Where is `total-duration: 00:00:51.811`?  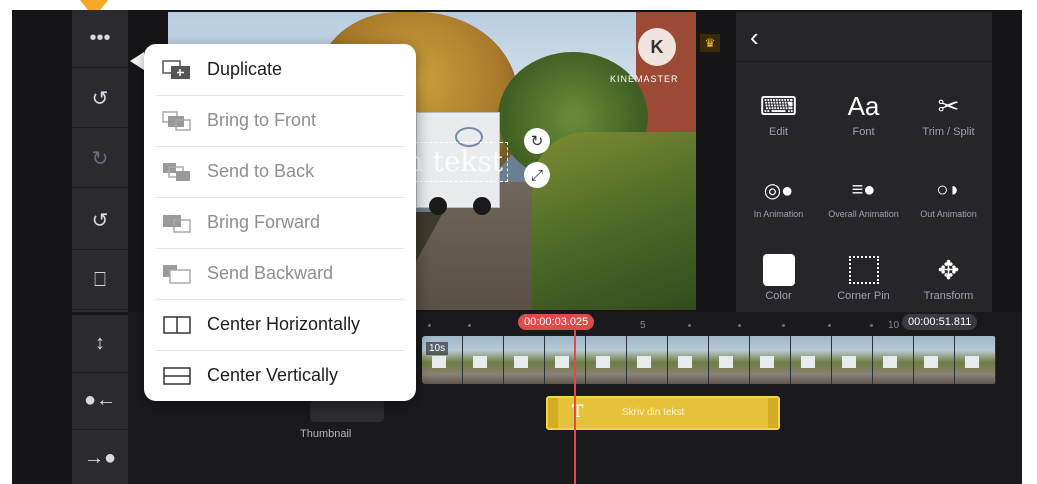 total-duration: 00:00:51.811 is located at coordinates (940, 322).